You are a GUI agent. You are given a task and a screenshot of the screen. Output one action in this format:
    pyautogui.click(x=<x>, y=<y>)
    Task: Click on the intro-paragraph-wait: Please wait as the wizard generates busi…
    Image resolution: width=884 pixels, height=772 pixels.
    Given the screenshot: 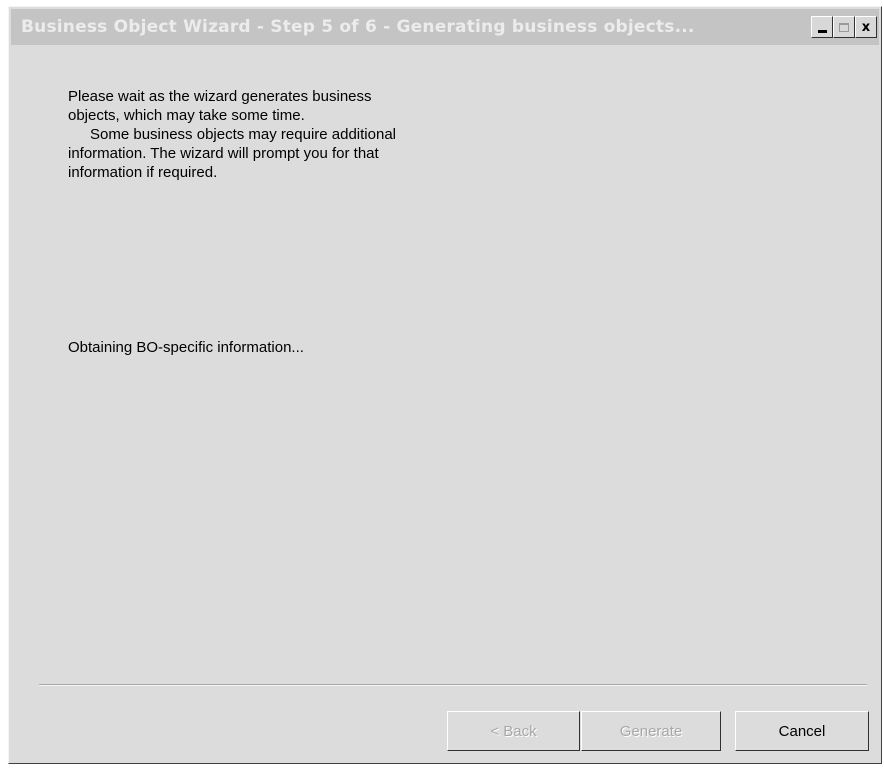 What is the action you would take?
    pyautogui.click(x=220, y=106)
    